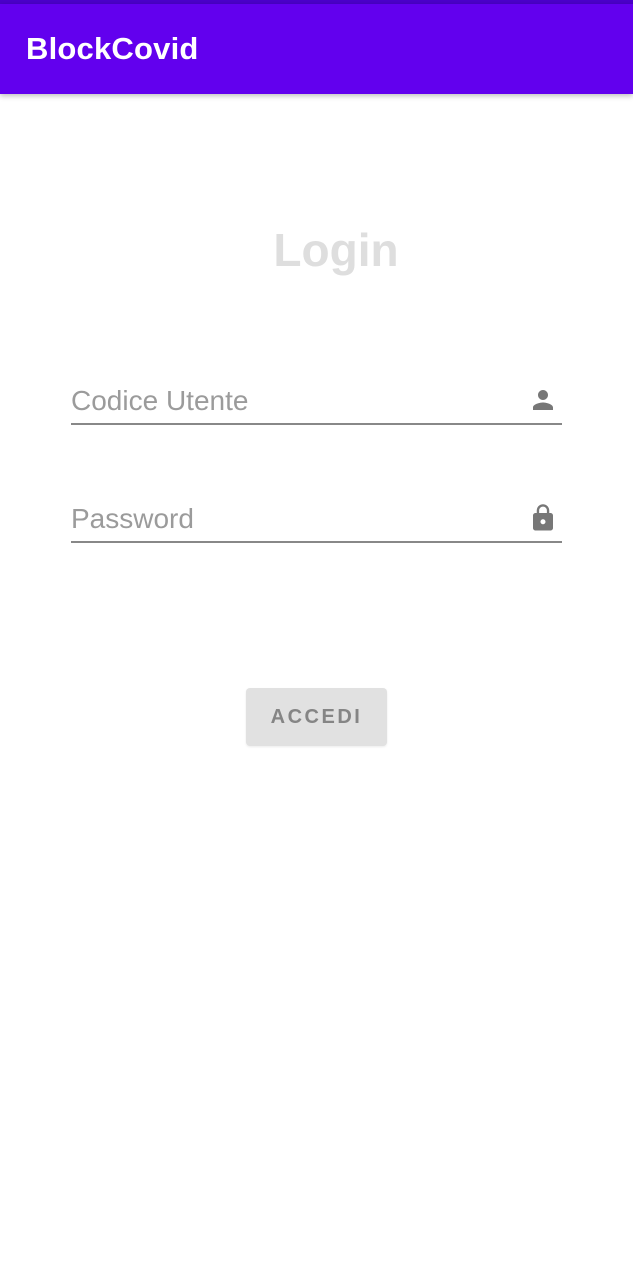  What do you see at coordinates (316, 49) in the screenshot?
I see `app-bar: BlockCovid` at bounding box center [316, 49].